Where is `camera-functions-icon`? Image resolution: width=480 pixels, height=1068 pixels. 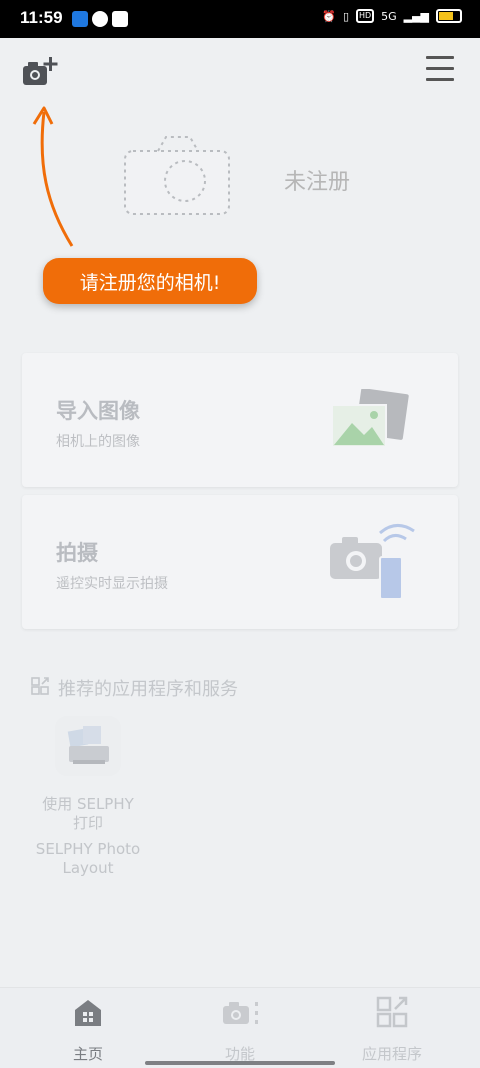
camera-functions-icon is located at coordinates (240, 1013).